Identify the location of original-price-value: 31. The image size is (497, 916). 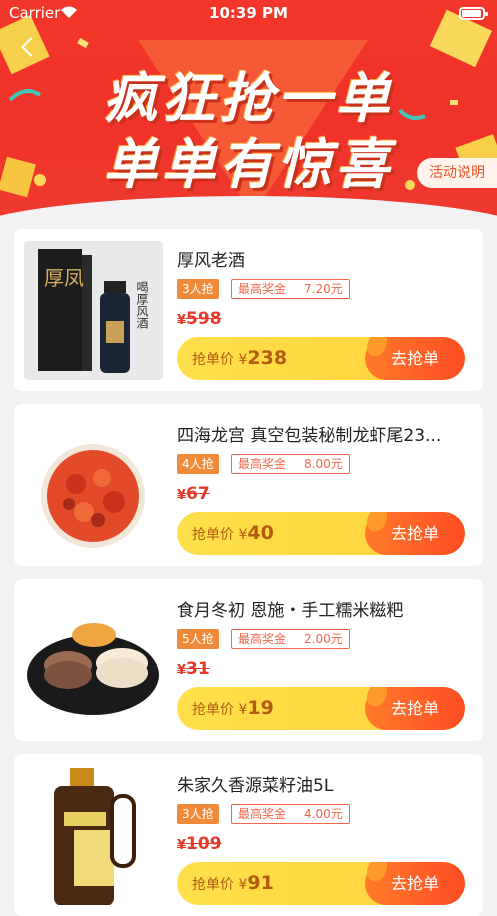
(198, 669).